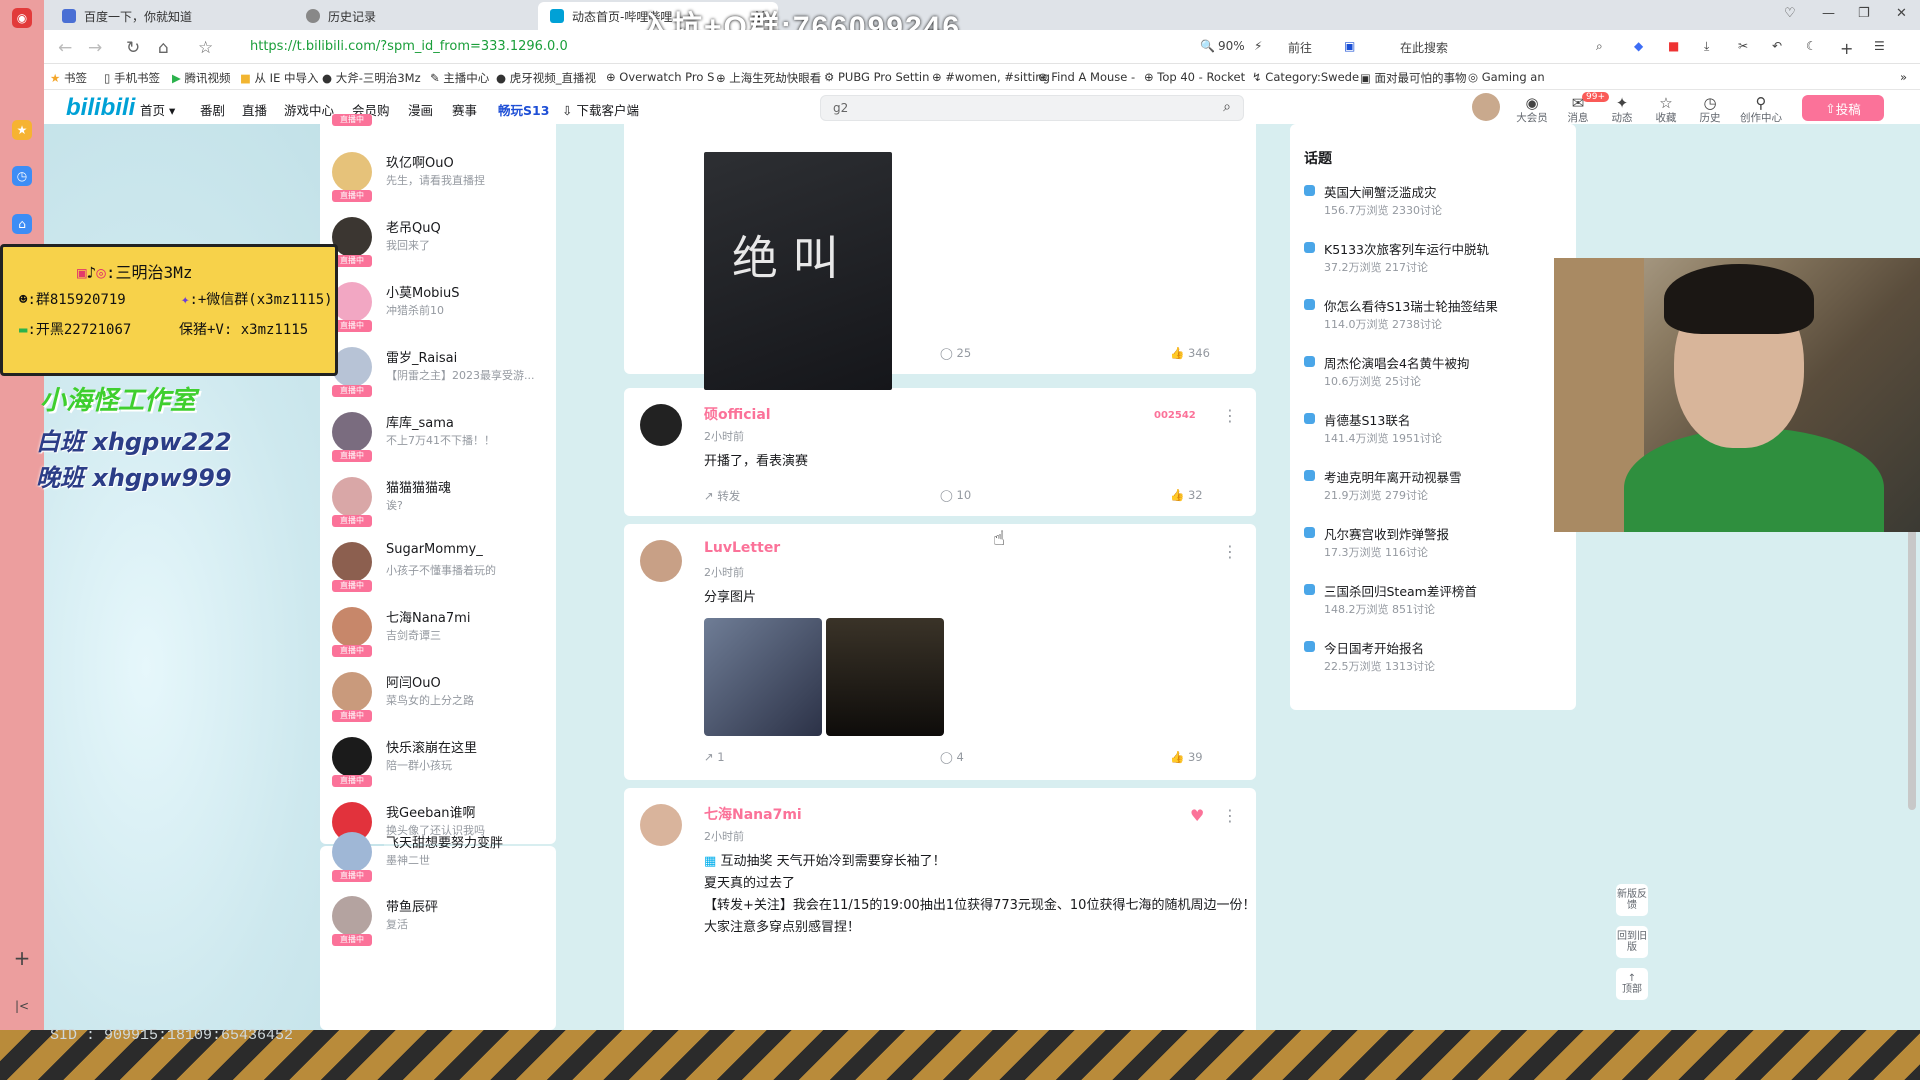 The image size is (1920, 1080). I want to click on bookmark-item: ⊕ 上海生死劫快眼看, so click(768, 78).